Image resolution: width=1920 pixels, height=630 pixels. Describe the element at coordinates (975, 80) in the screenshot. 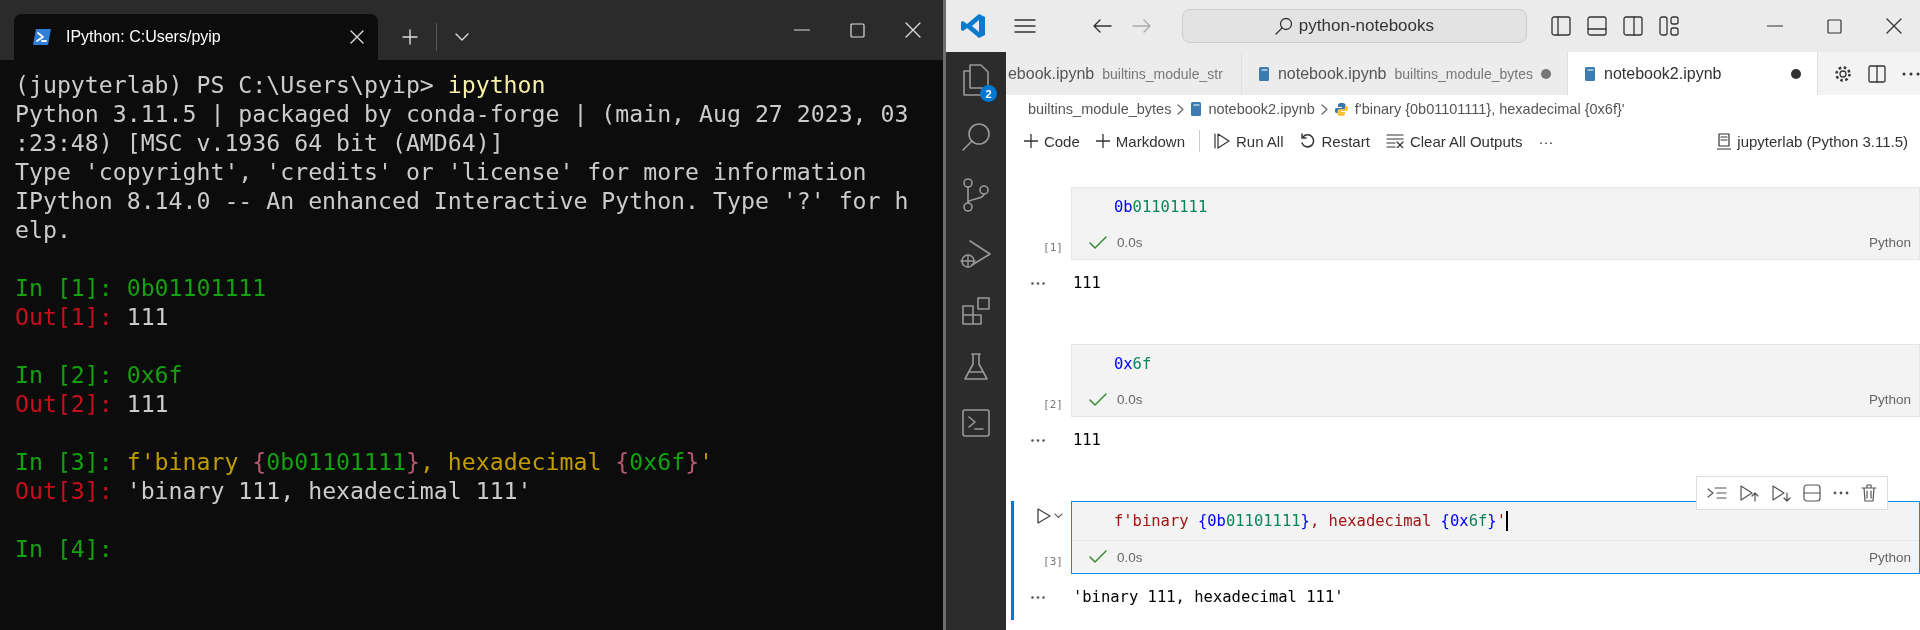

I see `files-icon` at that location.